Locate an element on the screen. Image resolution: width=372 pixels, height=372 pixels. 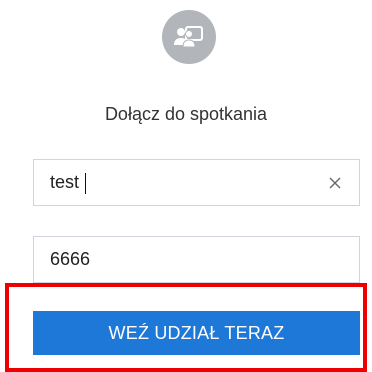
meeting-id-input is located at coordinates (196, 259).